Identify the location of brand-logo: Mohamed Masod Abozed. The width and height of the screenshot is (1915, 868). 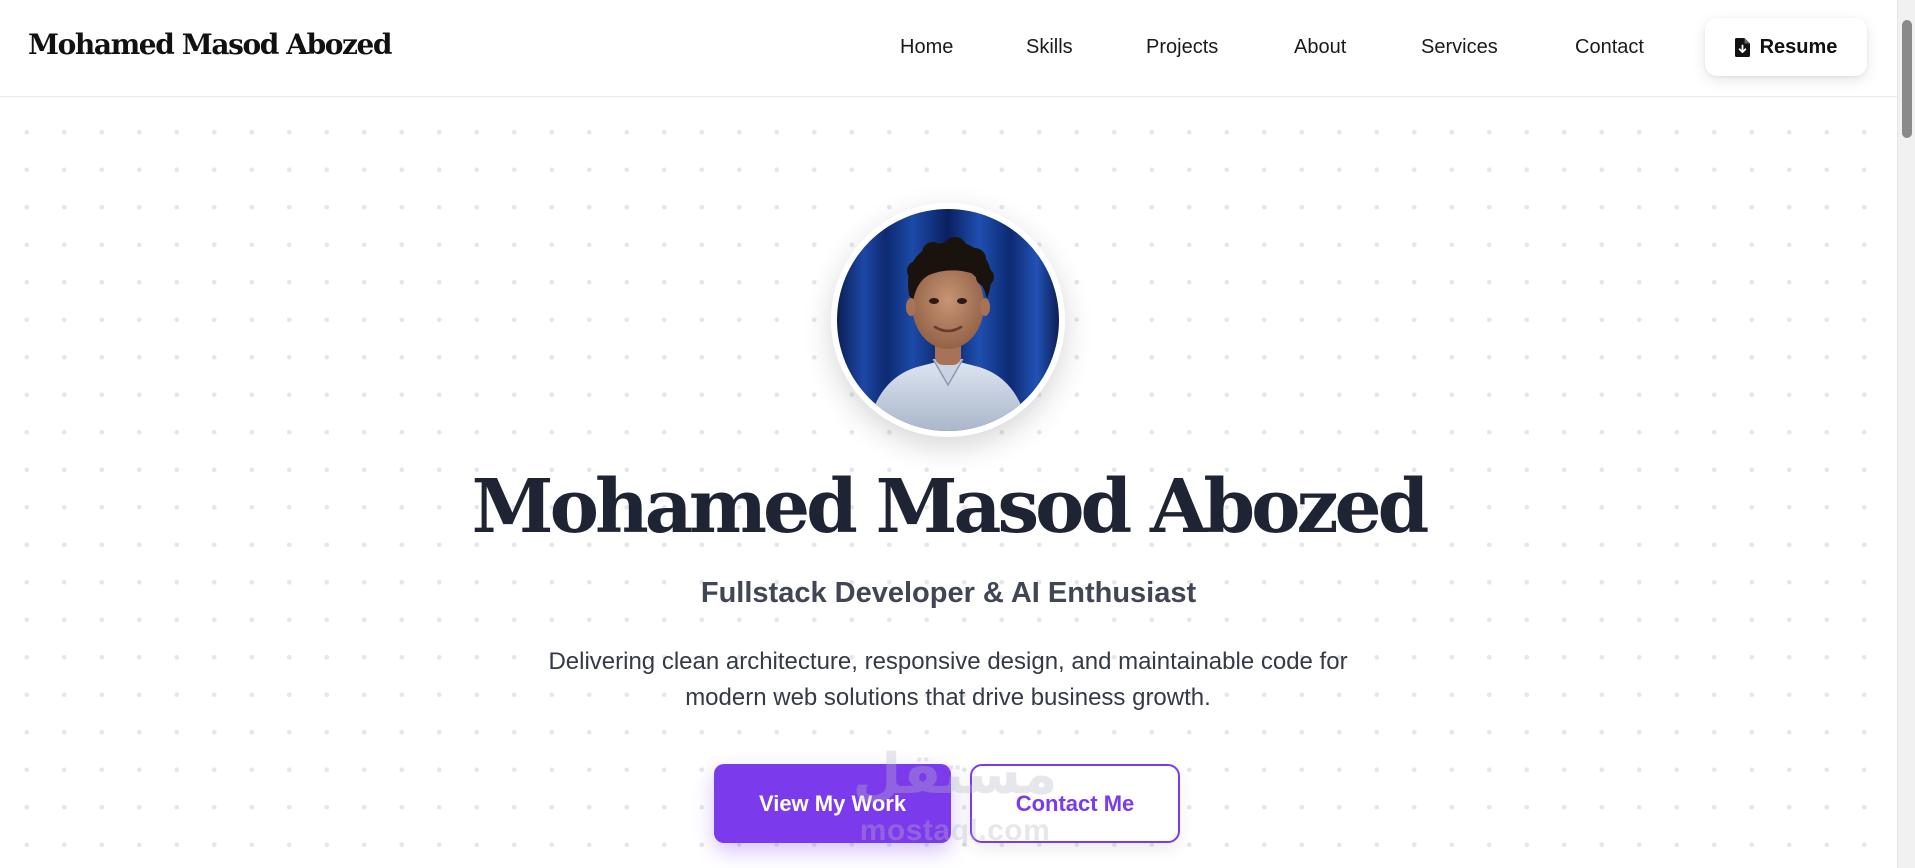
(210, 44).